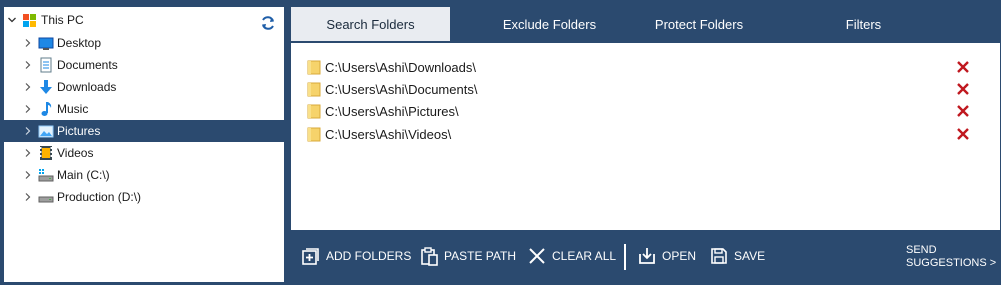 This screenshot has height=285, width=1001. What do you see at coordinates (429, 256) in the screenshot?
I see `paste-icon` at bounding box center [429, 256].